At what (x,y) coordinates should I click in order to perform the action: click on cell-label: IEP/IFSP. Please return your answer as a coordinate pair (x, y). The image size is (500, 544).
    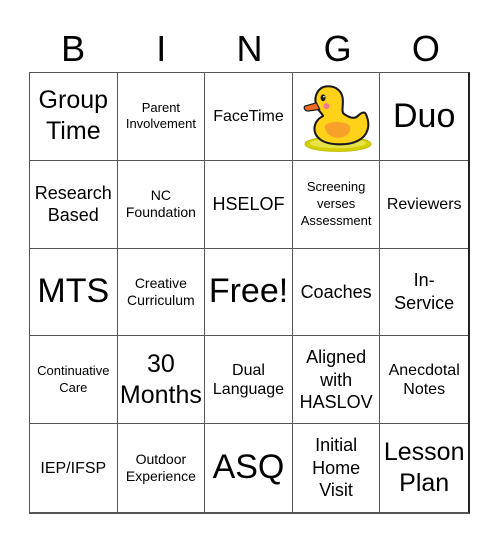
    Looking at the image, I should click on (73, 468).